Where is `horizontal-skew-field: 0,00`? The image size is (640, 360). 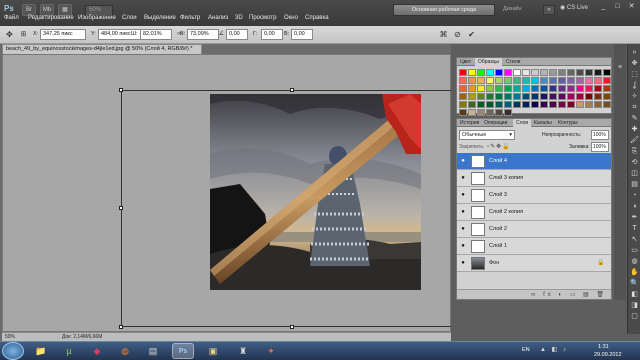 horizontal-skew-field: 0,00 is located at coordinates (272, 34).